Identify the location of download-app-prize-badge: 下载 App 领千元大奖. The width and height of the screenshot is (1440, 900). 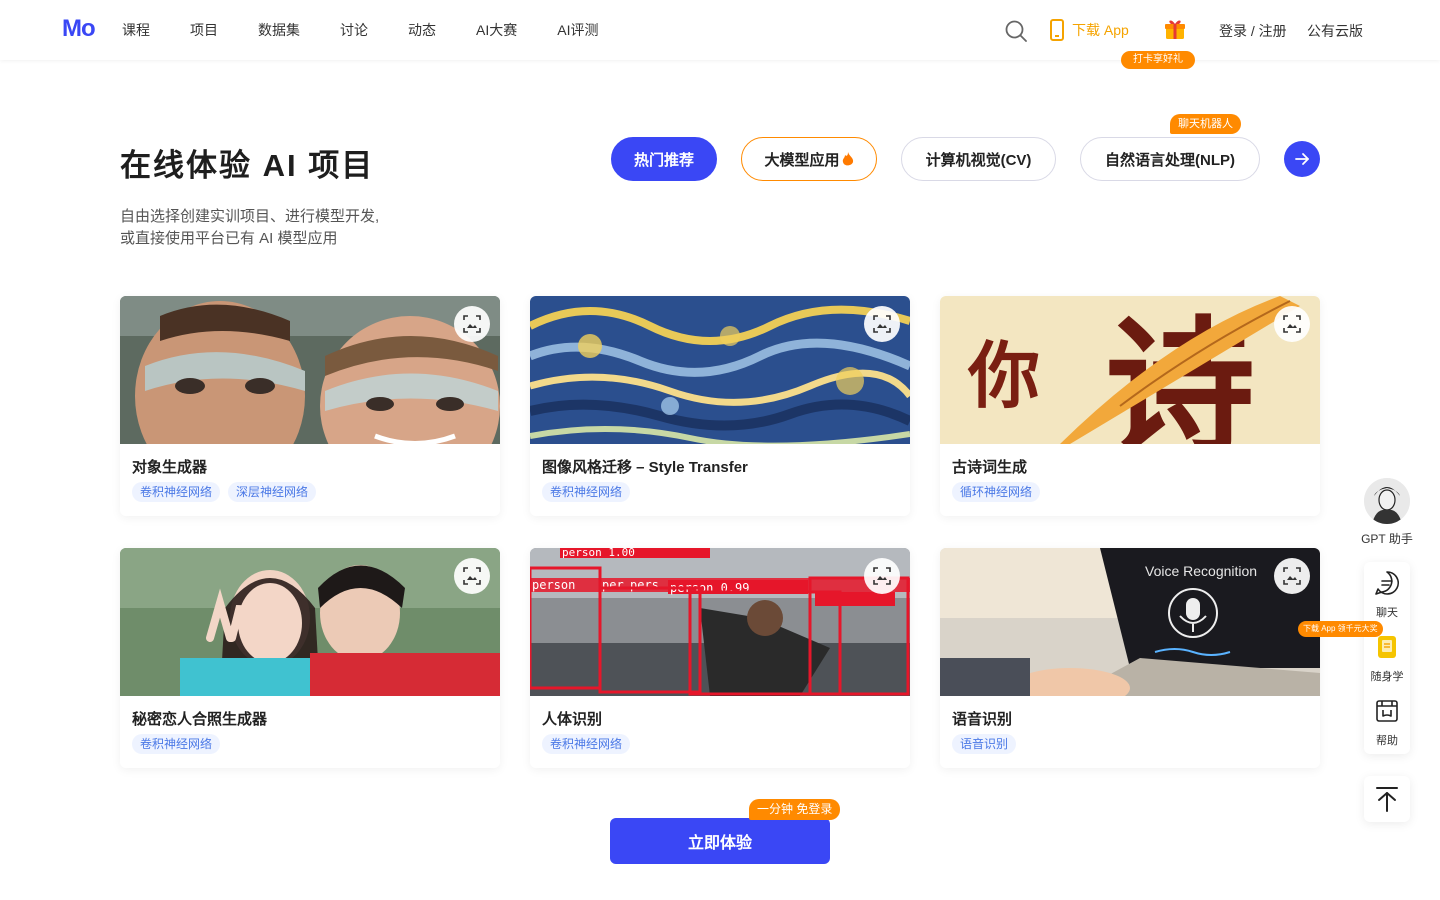
(1340, 629).